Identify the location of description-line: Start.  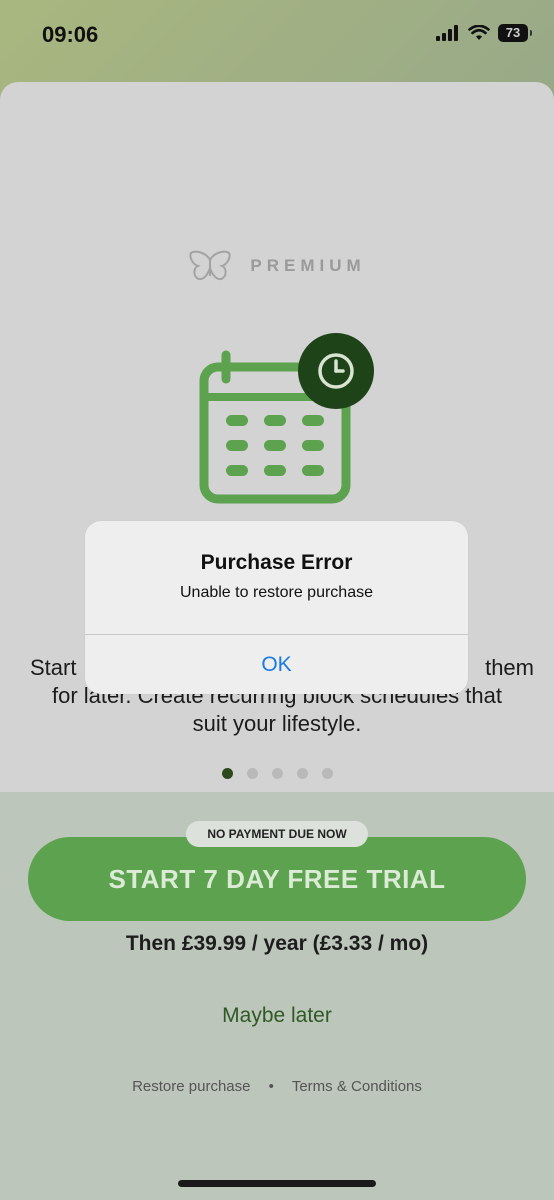
(53, 667).